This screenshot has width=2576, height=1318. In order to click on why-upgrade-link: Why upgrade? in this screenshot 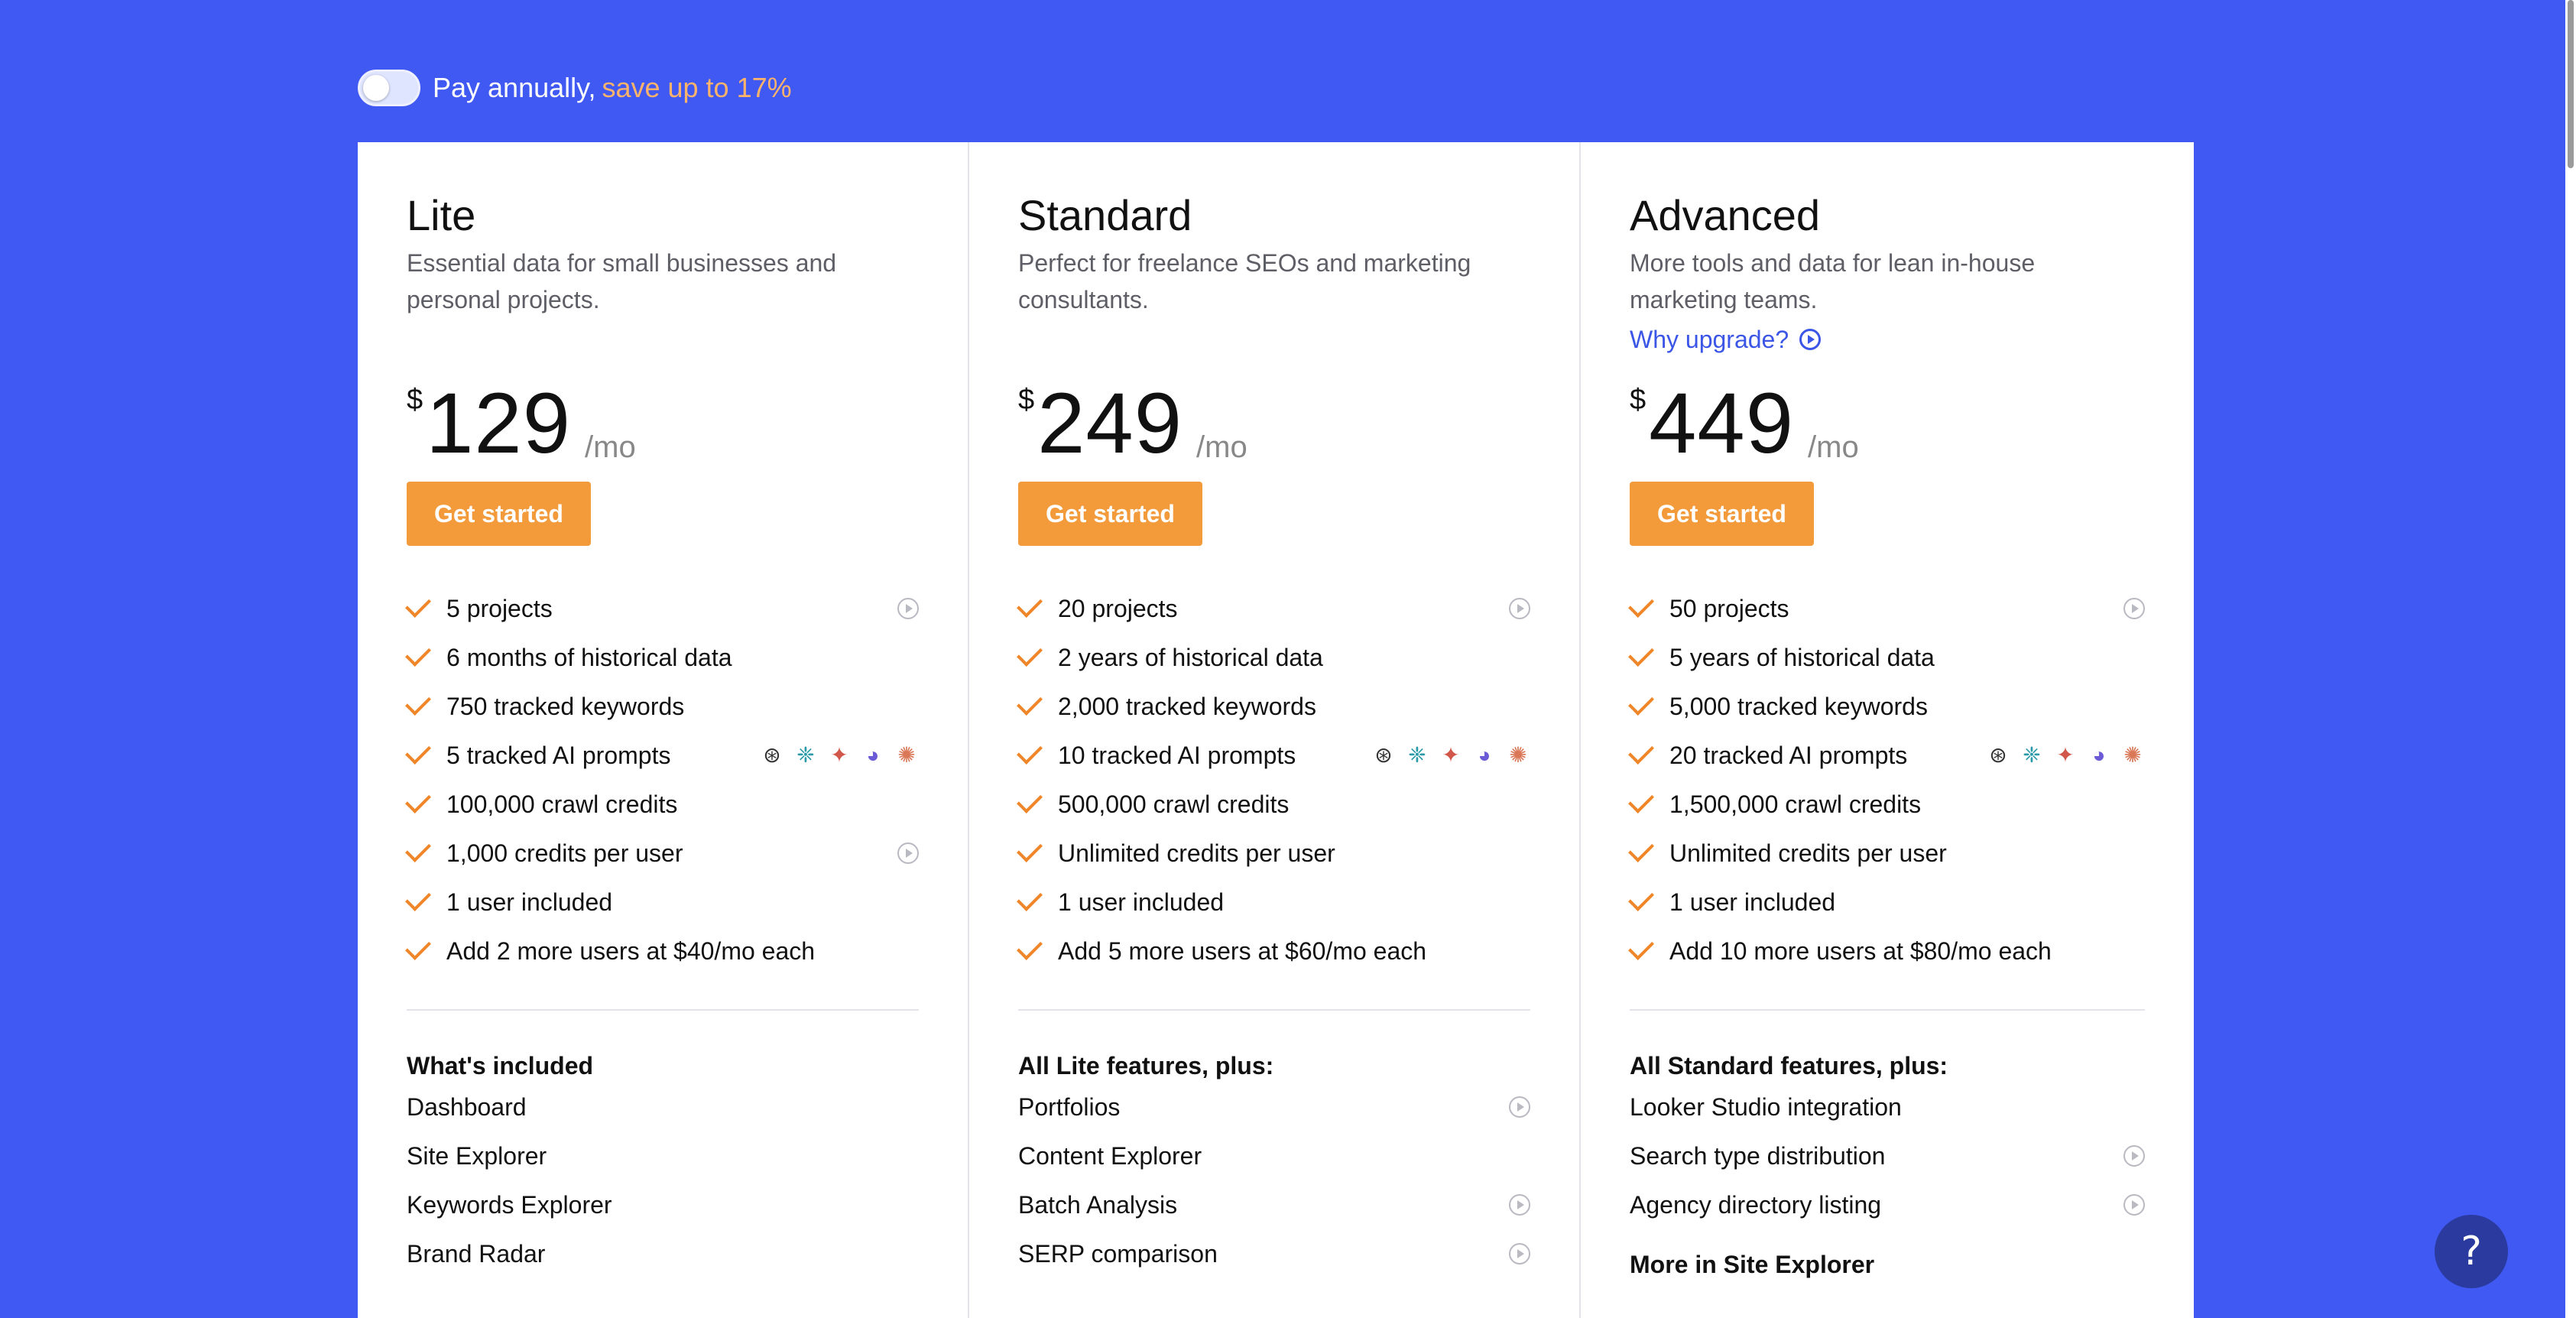, I will do `click(1887, 339)`.